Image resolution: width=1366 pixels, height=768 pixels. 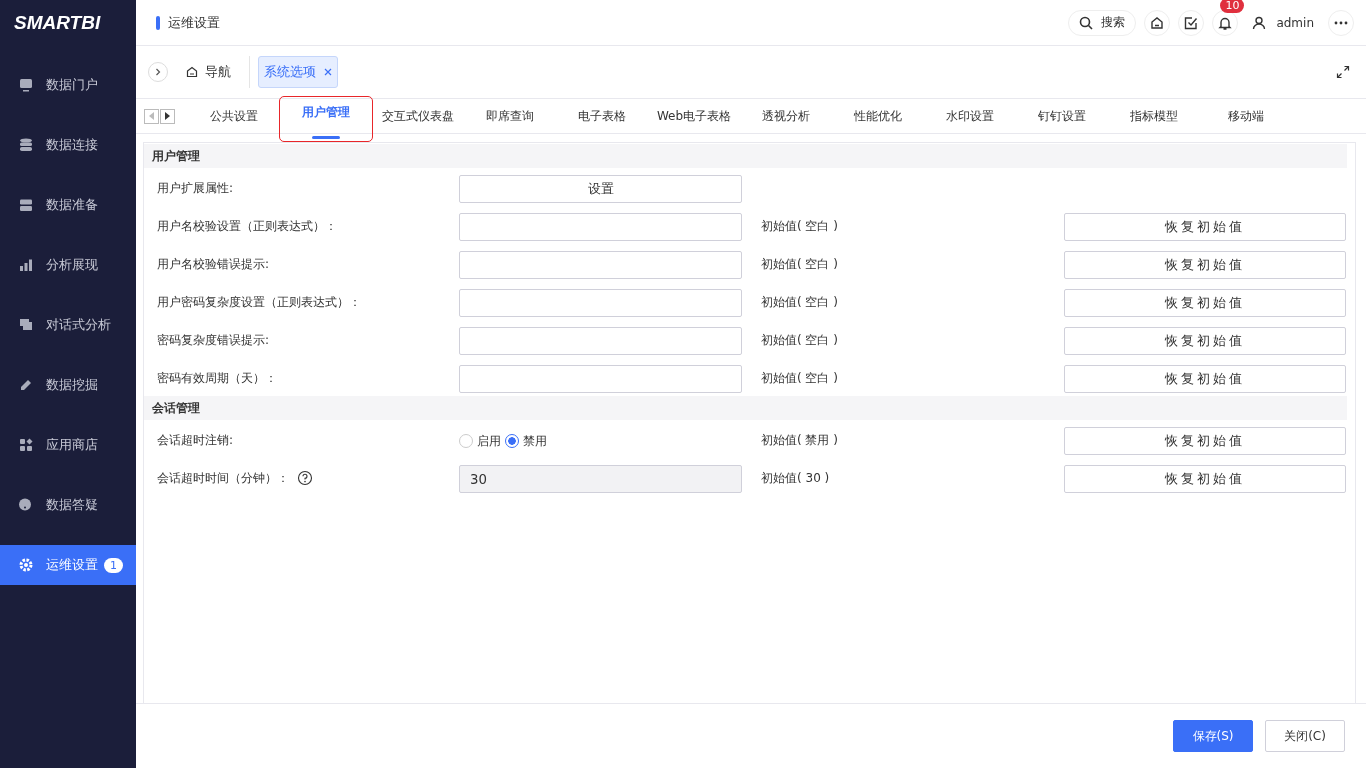 I want to click on search-icon, so click(x=1086, y=22).